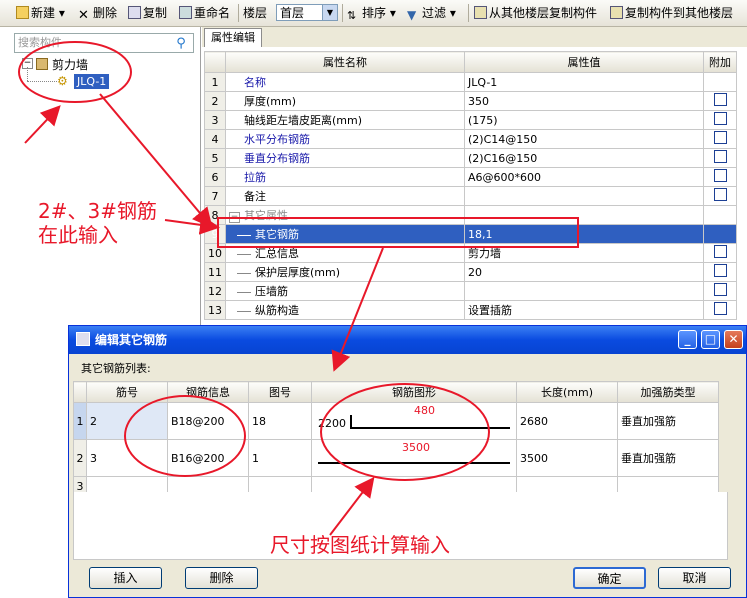 This screenshot has width=747, height=598. What do you see at coordinates (185, 436) in the screenshot?
I see `annotation-ellipse-barinfo` at bounding box center [185, 436].